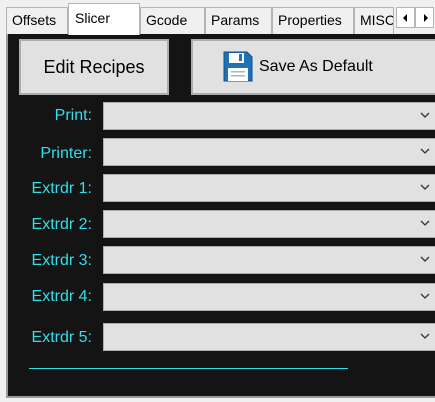 This screenshot has height=402, width=435. I want to click on printer-label: Printer:, so click(66, 153).